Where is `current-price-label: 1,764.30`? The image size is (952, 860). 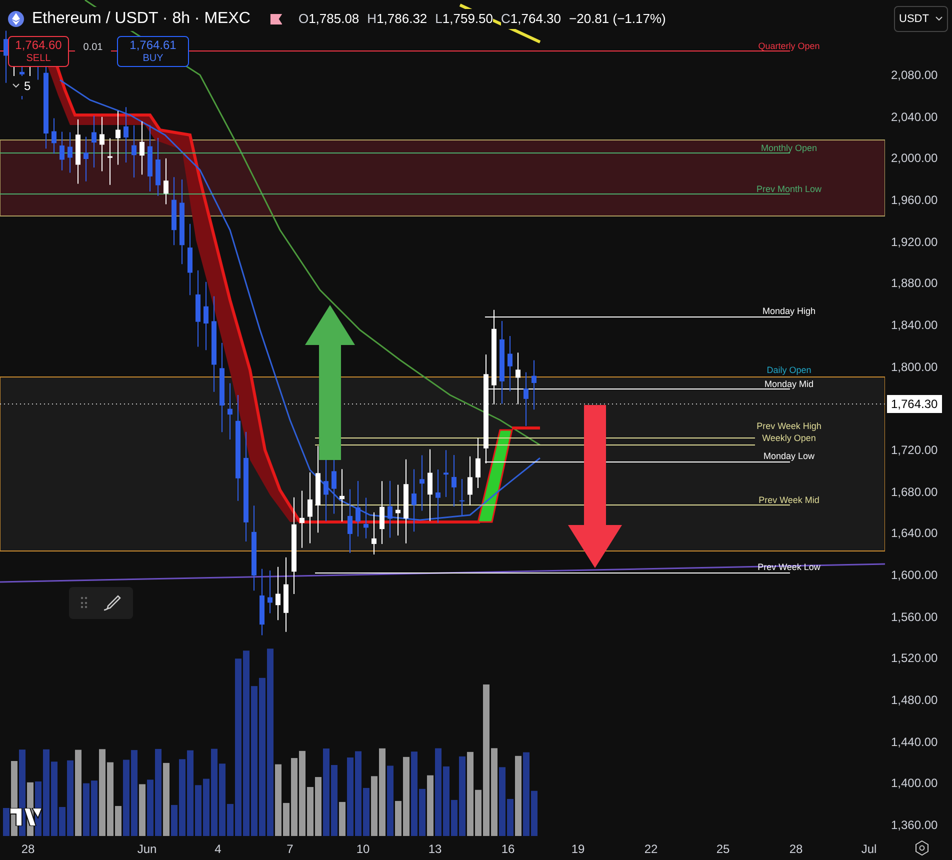 current-price-label: 1,764.30 is located at coordinates (914, 404).